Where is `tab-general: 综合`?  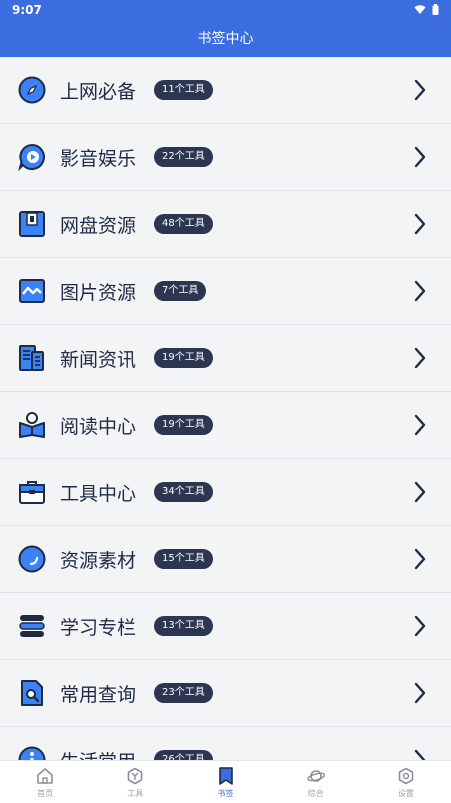 tab-general: 综合 is located at coordinates (316, 782).